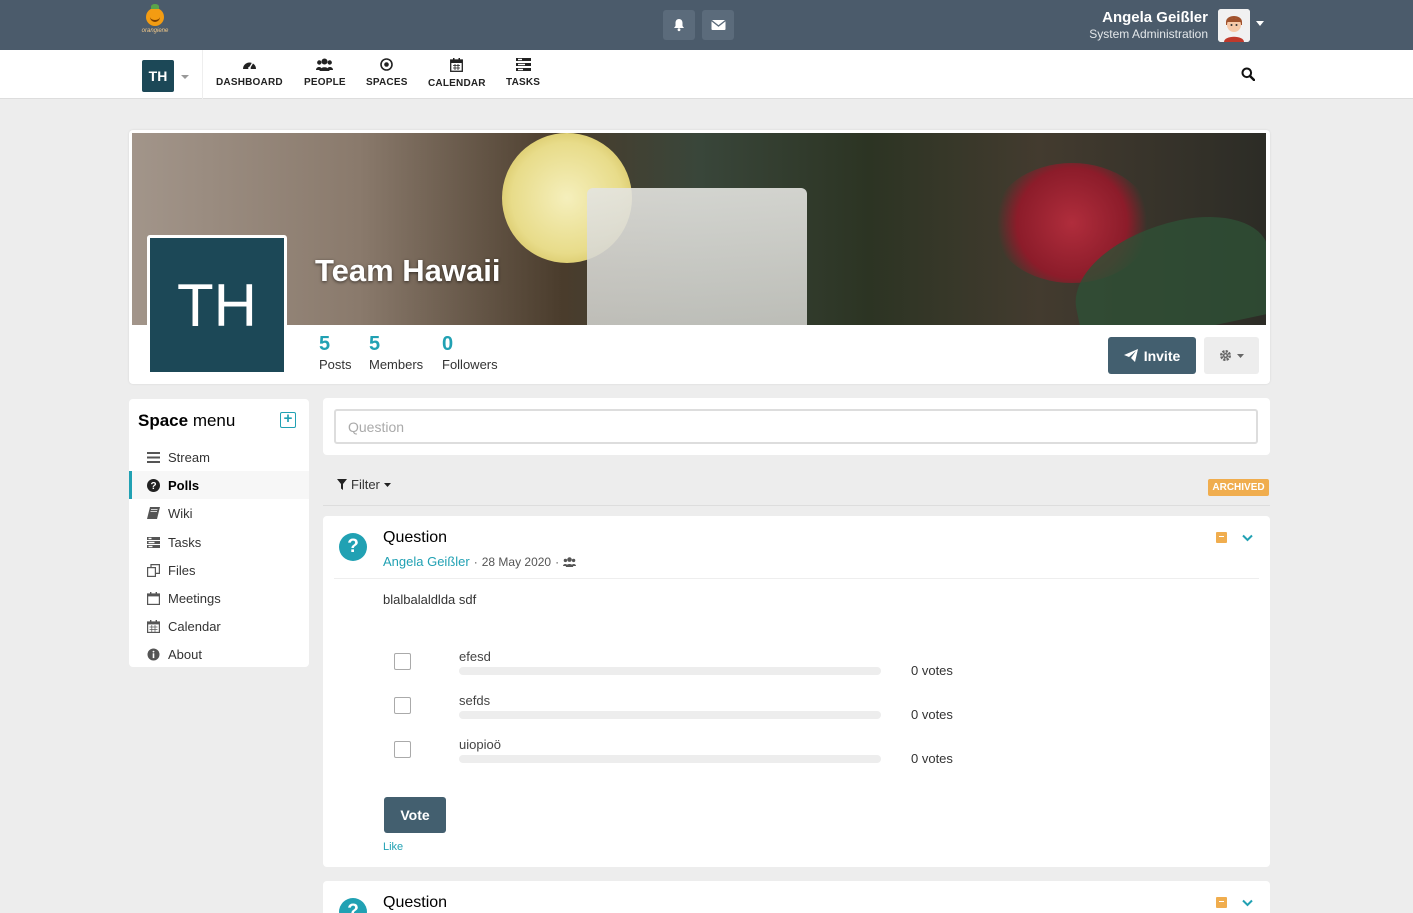 This screenshot has width=1413, height=913. I want to click on nav-calendar: CALENDAR, so click(457, 73).